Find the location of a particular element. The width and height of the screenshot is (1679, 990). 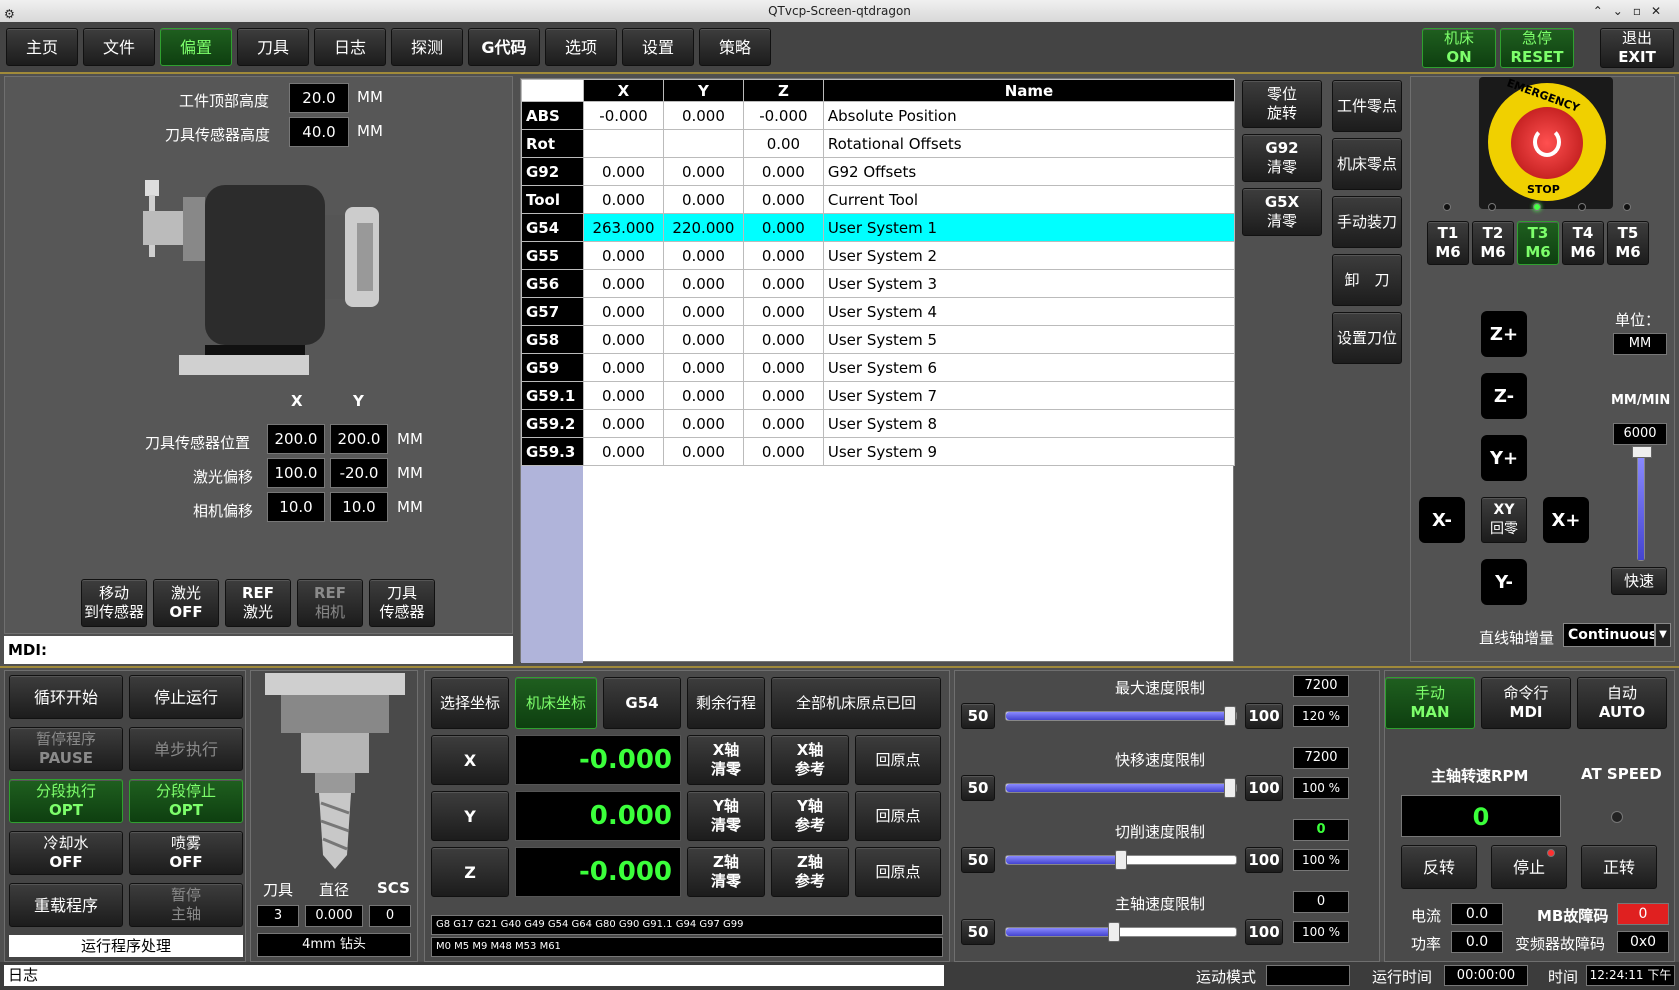

table-row: G58 0.000 0.000 0.000 User System 5 is located at coordinates (878, 339).